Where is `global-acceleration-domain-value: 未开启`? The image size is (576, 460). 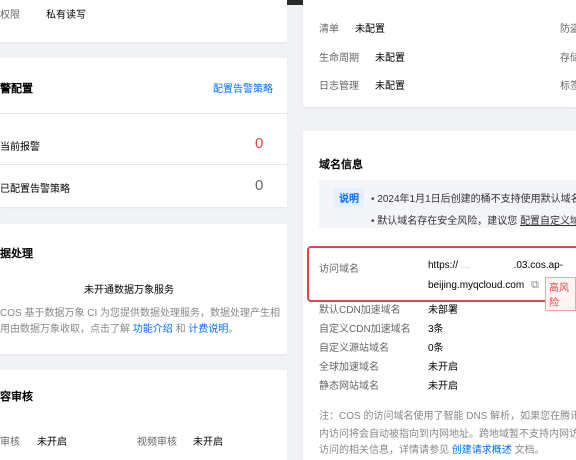 global-acceleration-domain-value: 未开启 is located at coordinates (443, 367).